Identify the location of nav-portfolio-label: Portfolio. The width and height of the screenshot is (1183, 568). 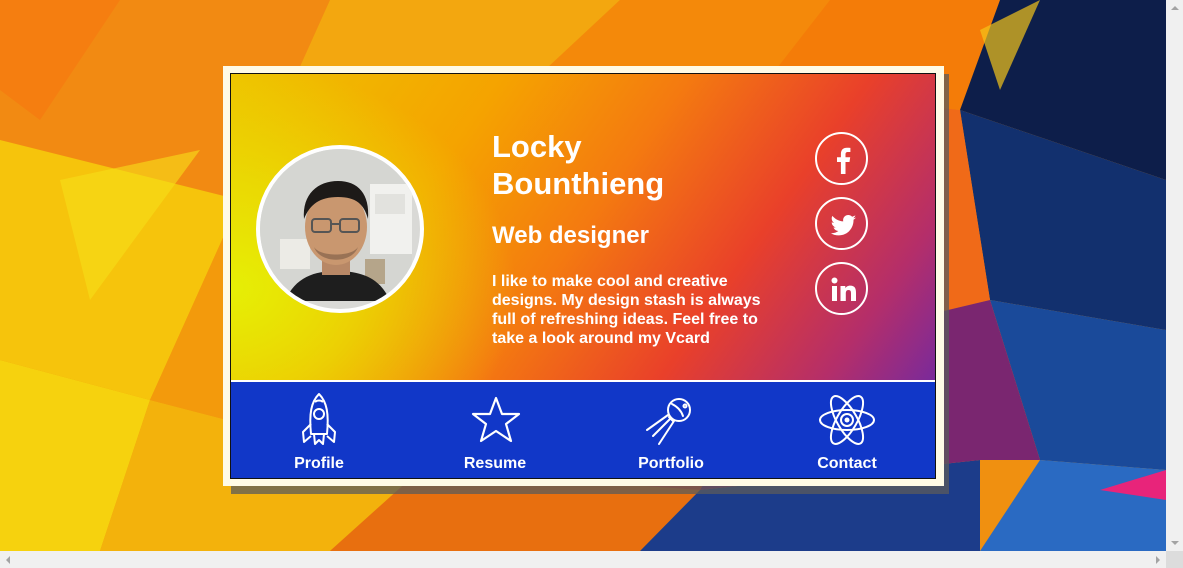
(671, 463).